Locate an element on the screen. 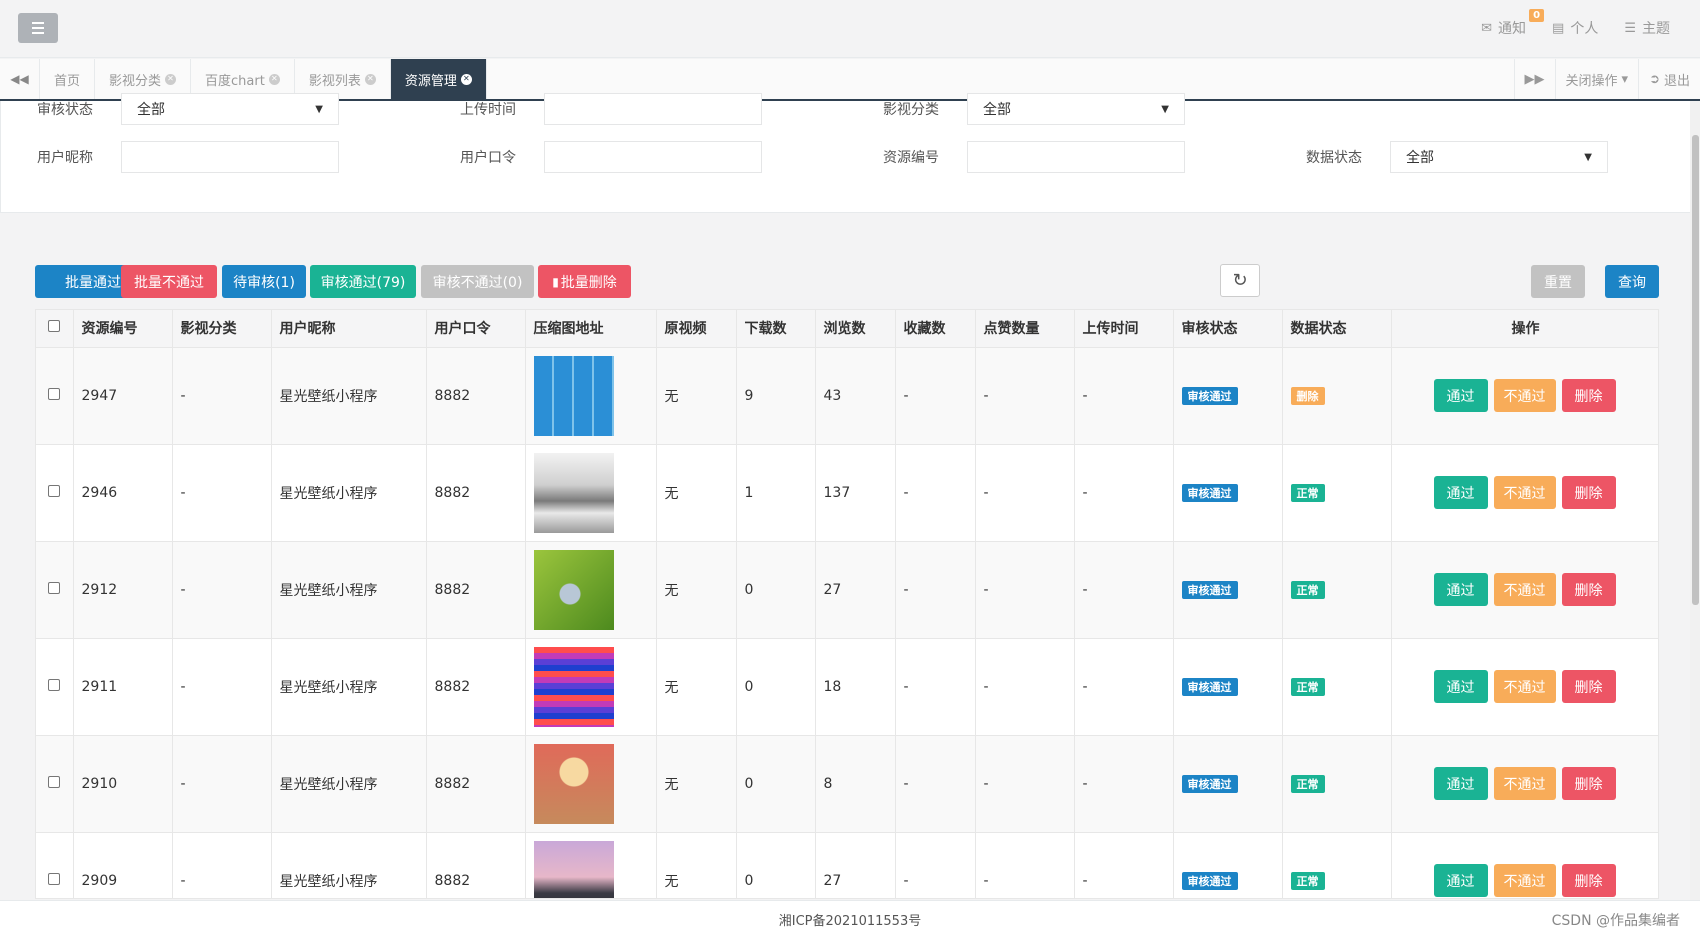 The width and height of the screenshot is (1700, 938). category-field: 影视分类 全部 ▼ is located at coordinates (1016, 109).